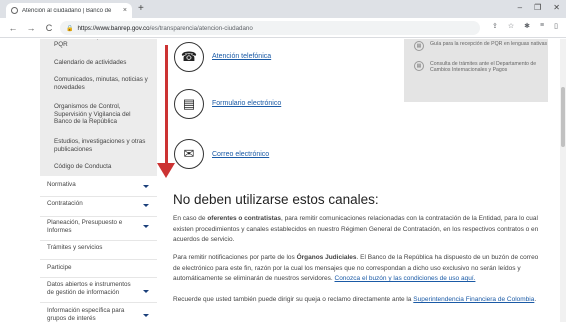 The height and width of the screenshot is (322, 566). What do you see at coordinates (542, 26) in the screenshot?
I see `menu-icon: ≡` at bounding box center [542, 26].